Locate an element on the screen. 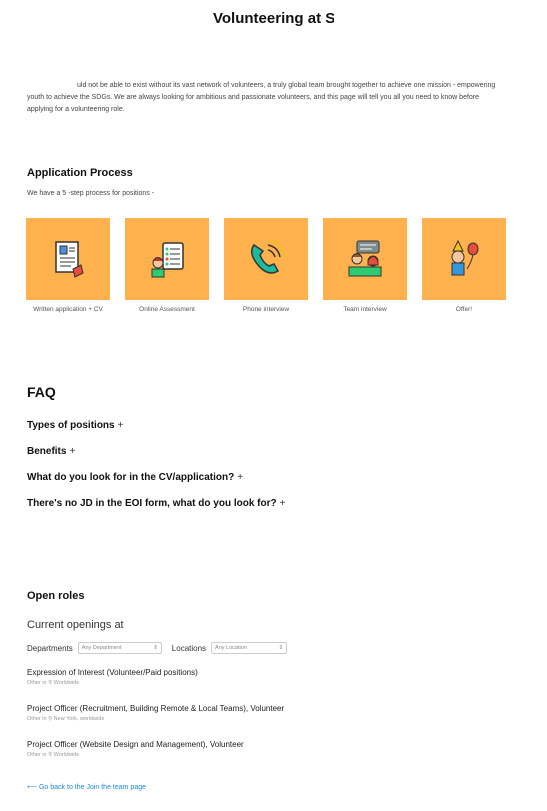 The height and width of the screenshot is (811, 547). written-application-icon is located at coordinates (69, 259).